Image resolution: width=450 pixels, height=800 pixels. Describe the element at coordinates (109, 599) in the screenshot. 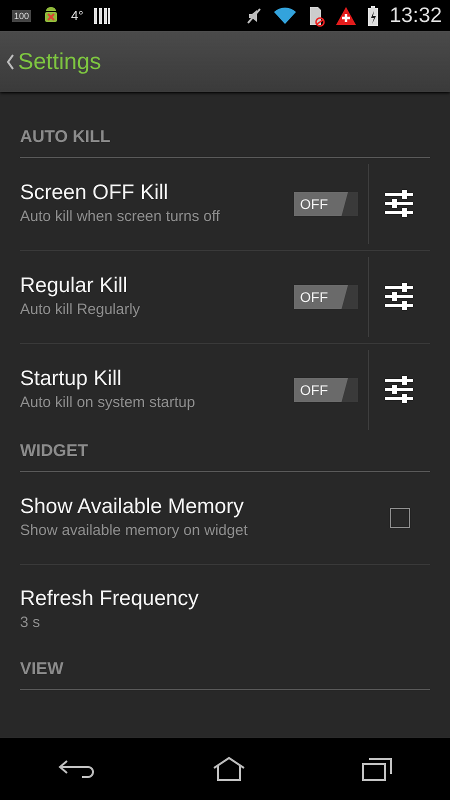

I see `setting-title: Refresh Frequency` at that location.